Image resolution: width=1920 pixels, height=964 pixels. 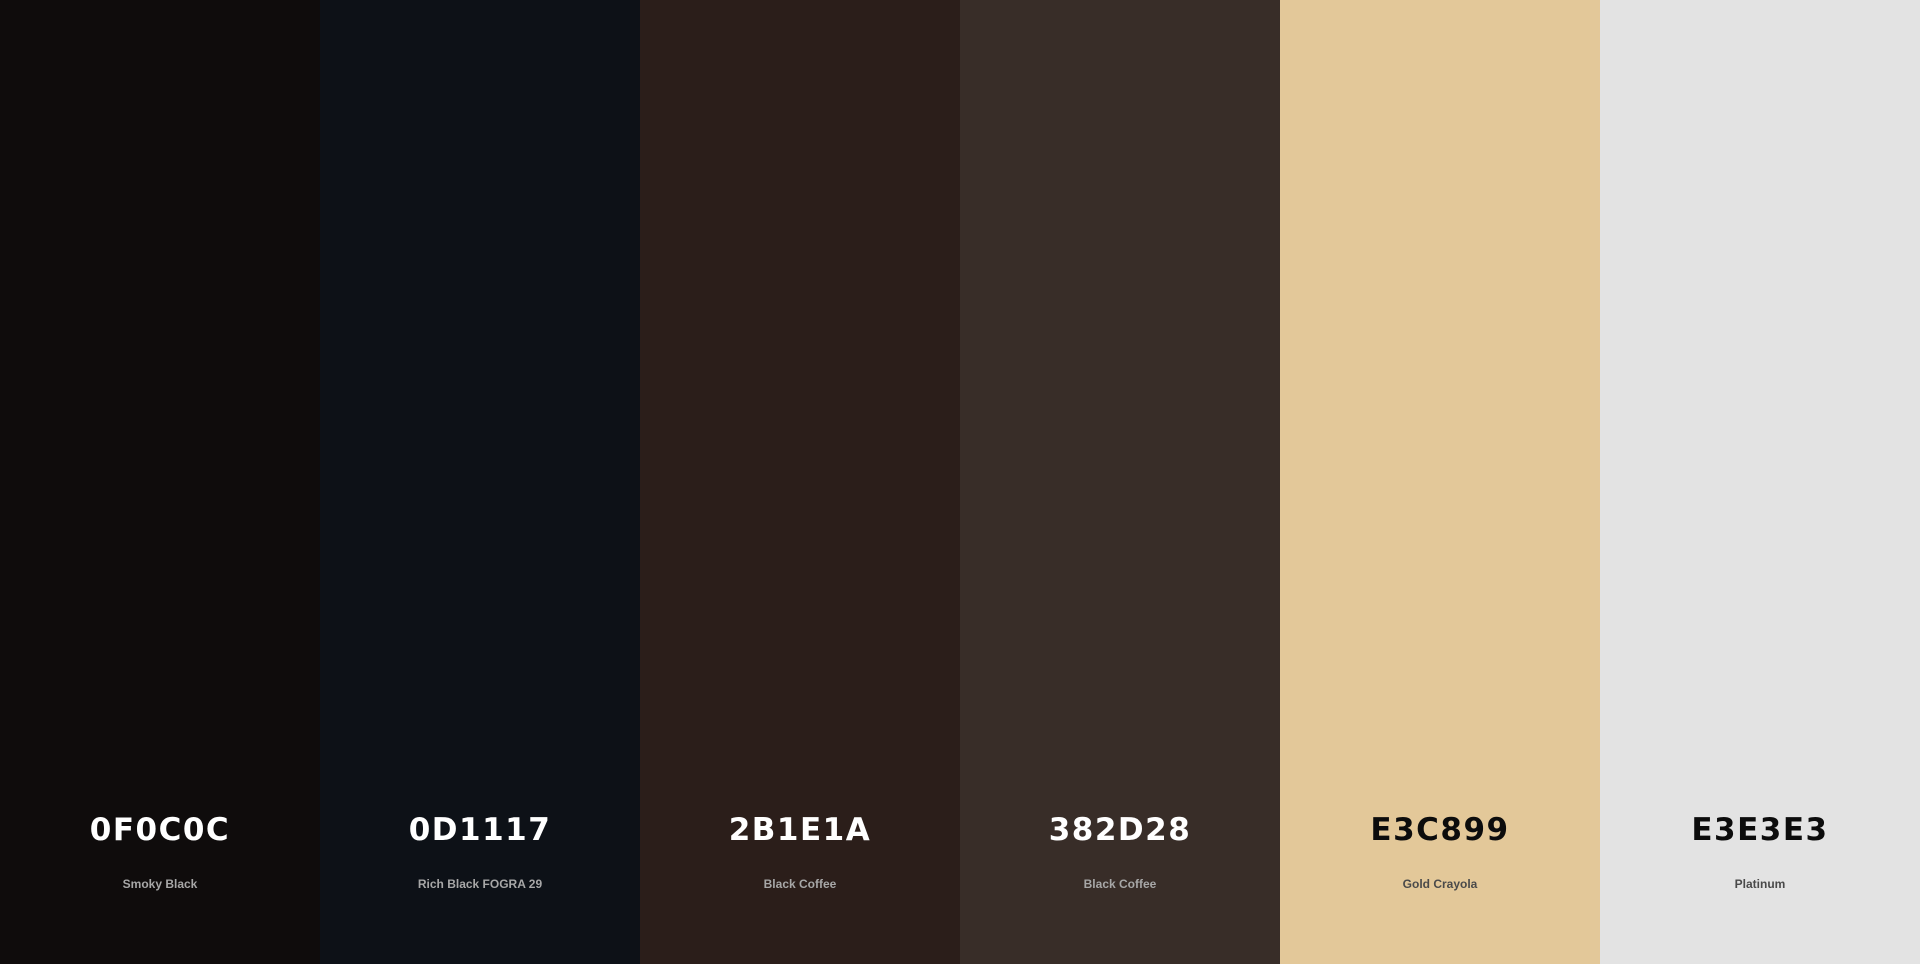 I want to click on hex-code: 0F0C0C, so click(x=160, y=830).